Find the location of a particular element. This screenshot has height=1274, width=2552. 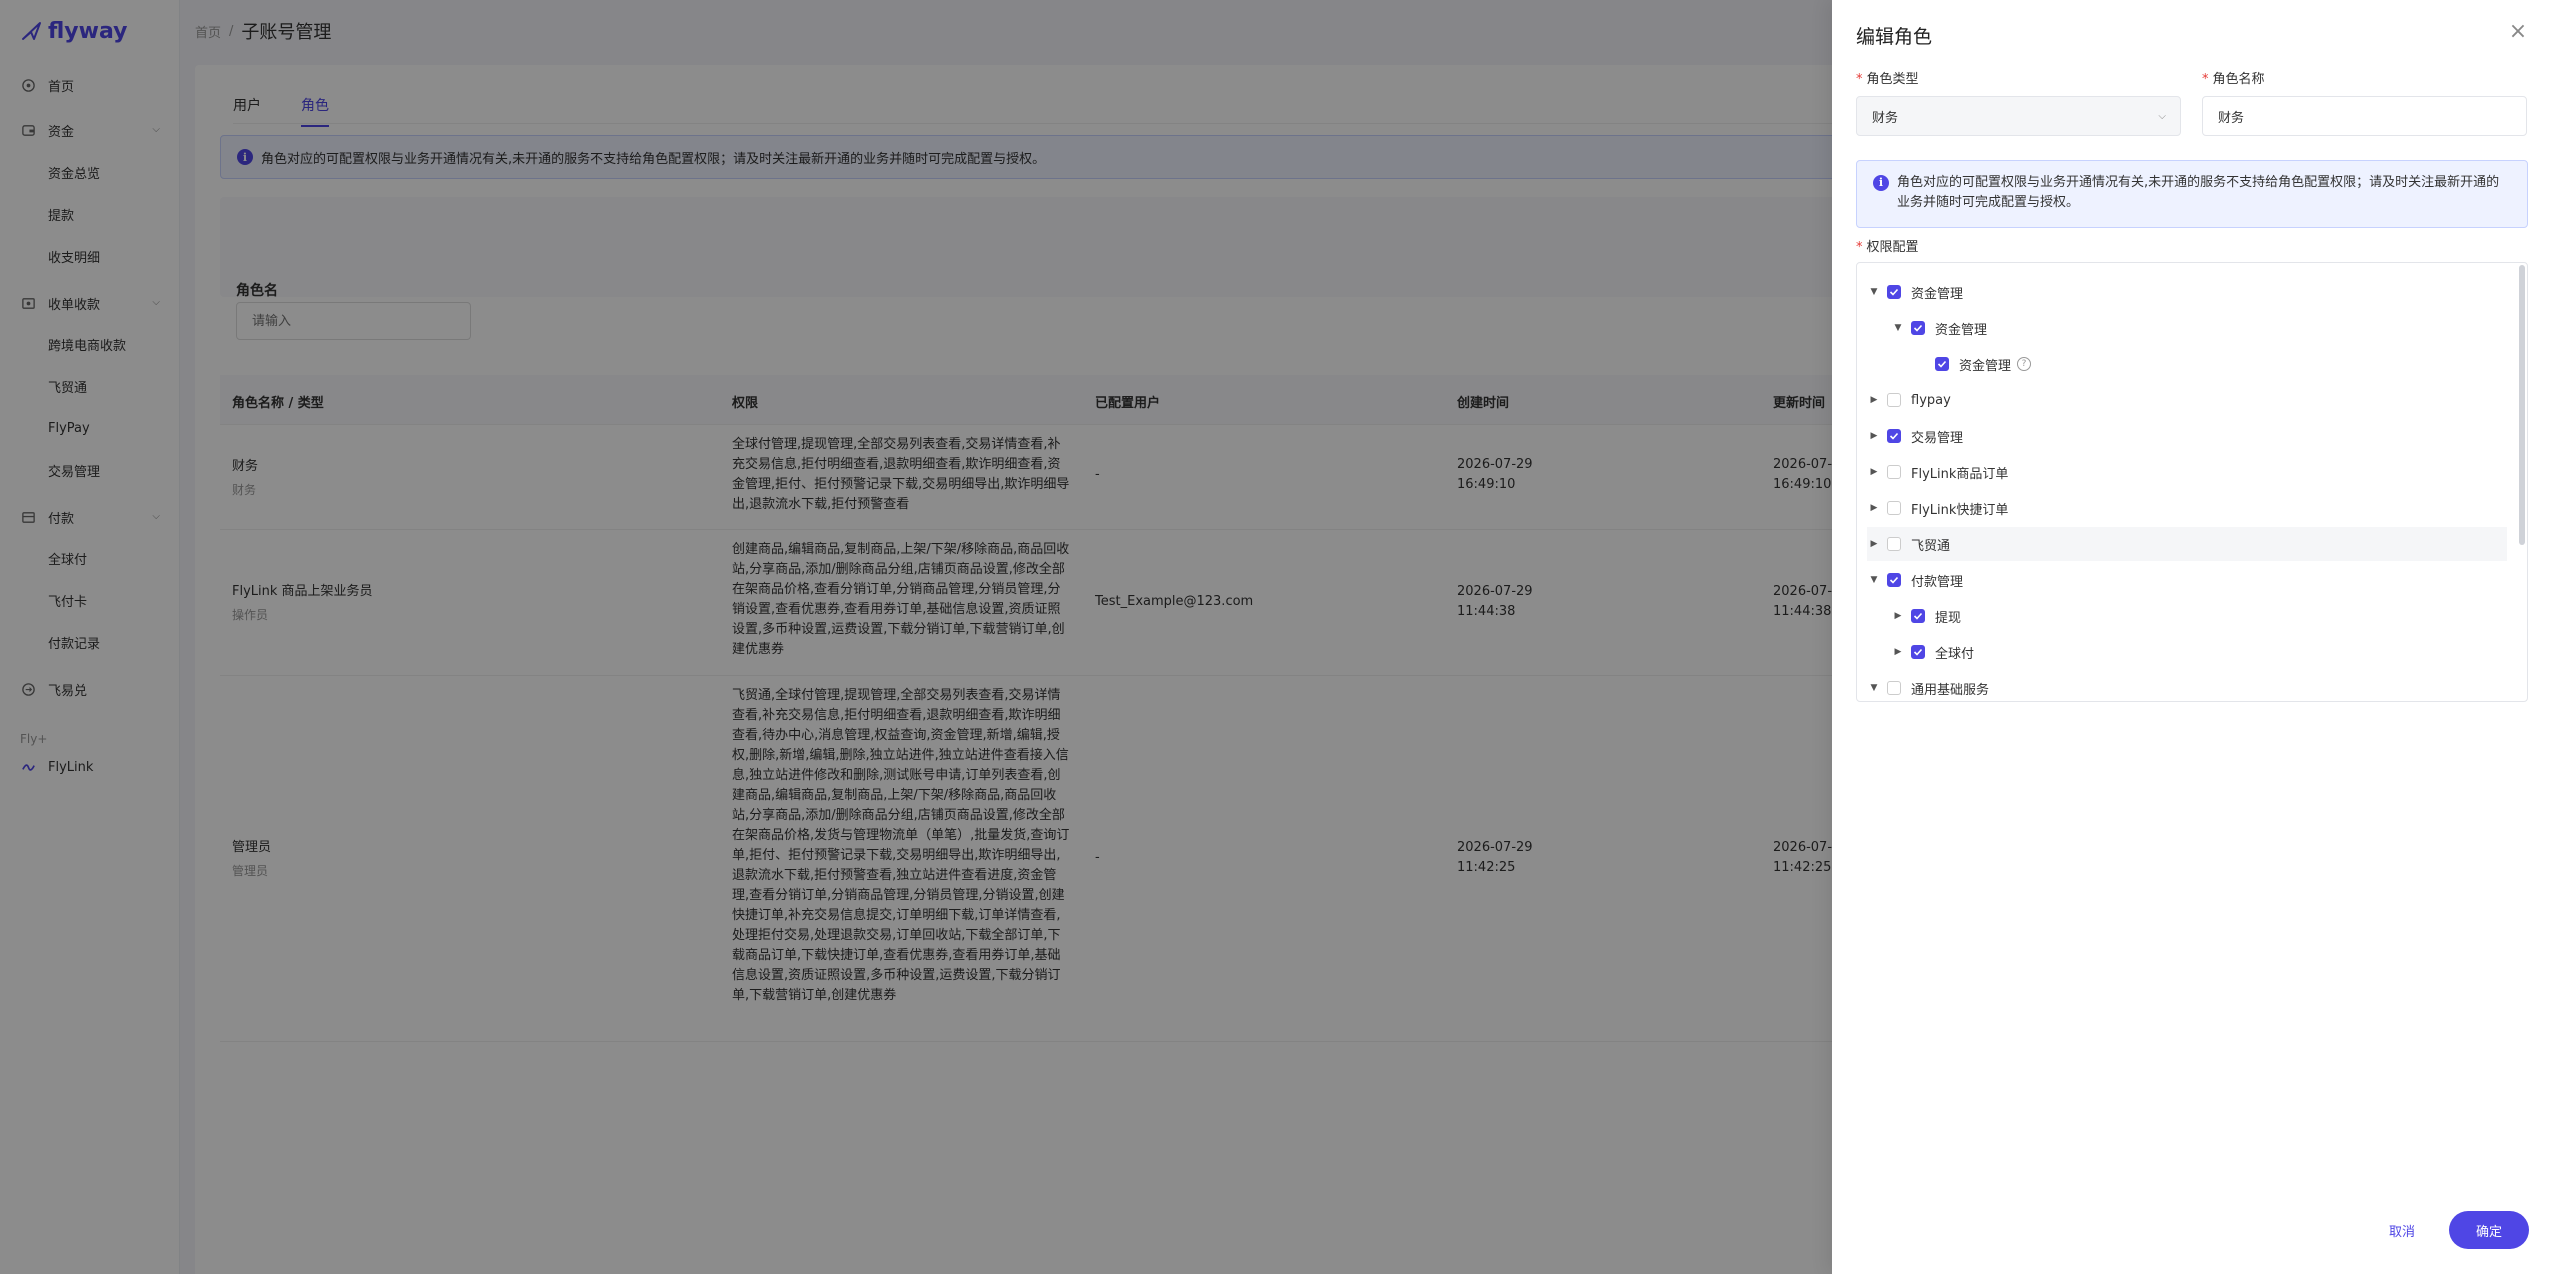

tree-node-label: FlyLink快捷订单 is located at coordinates (1960, 510).